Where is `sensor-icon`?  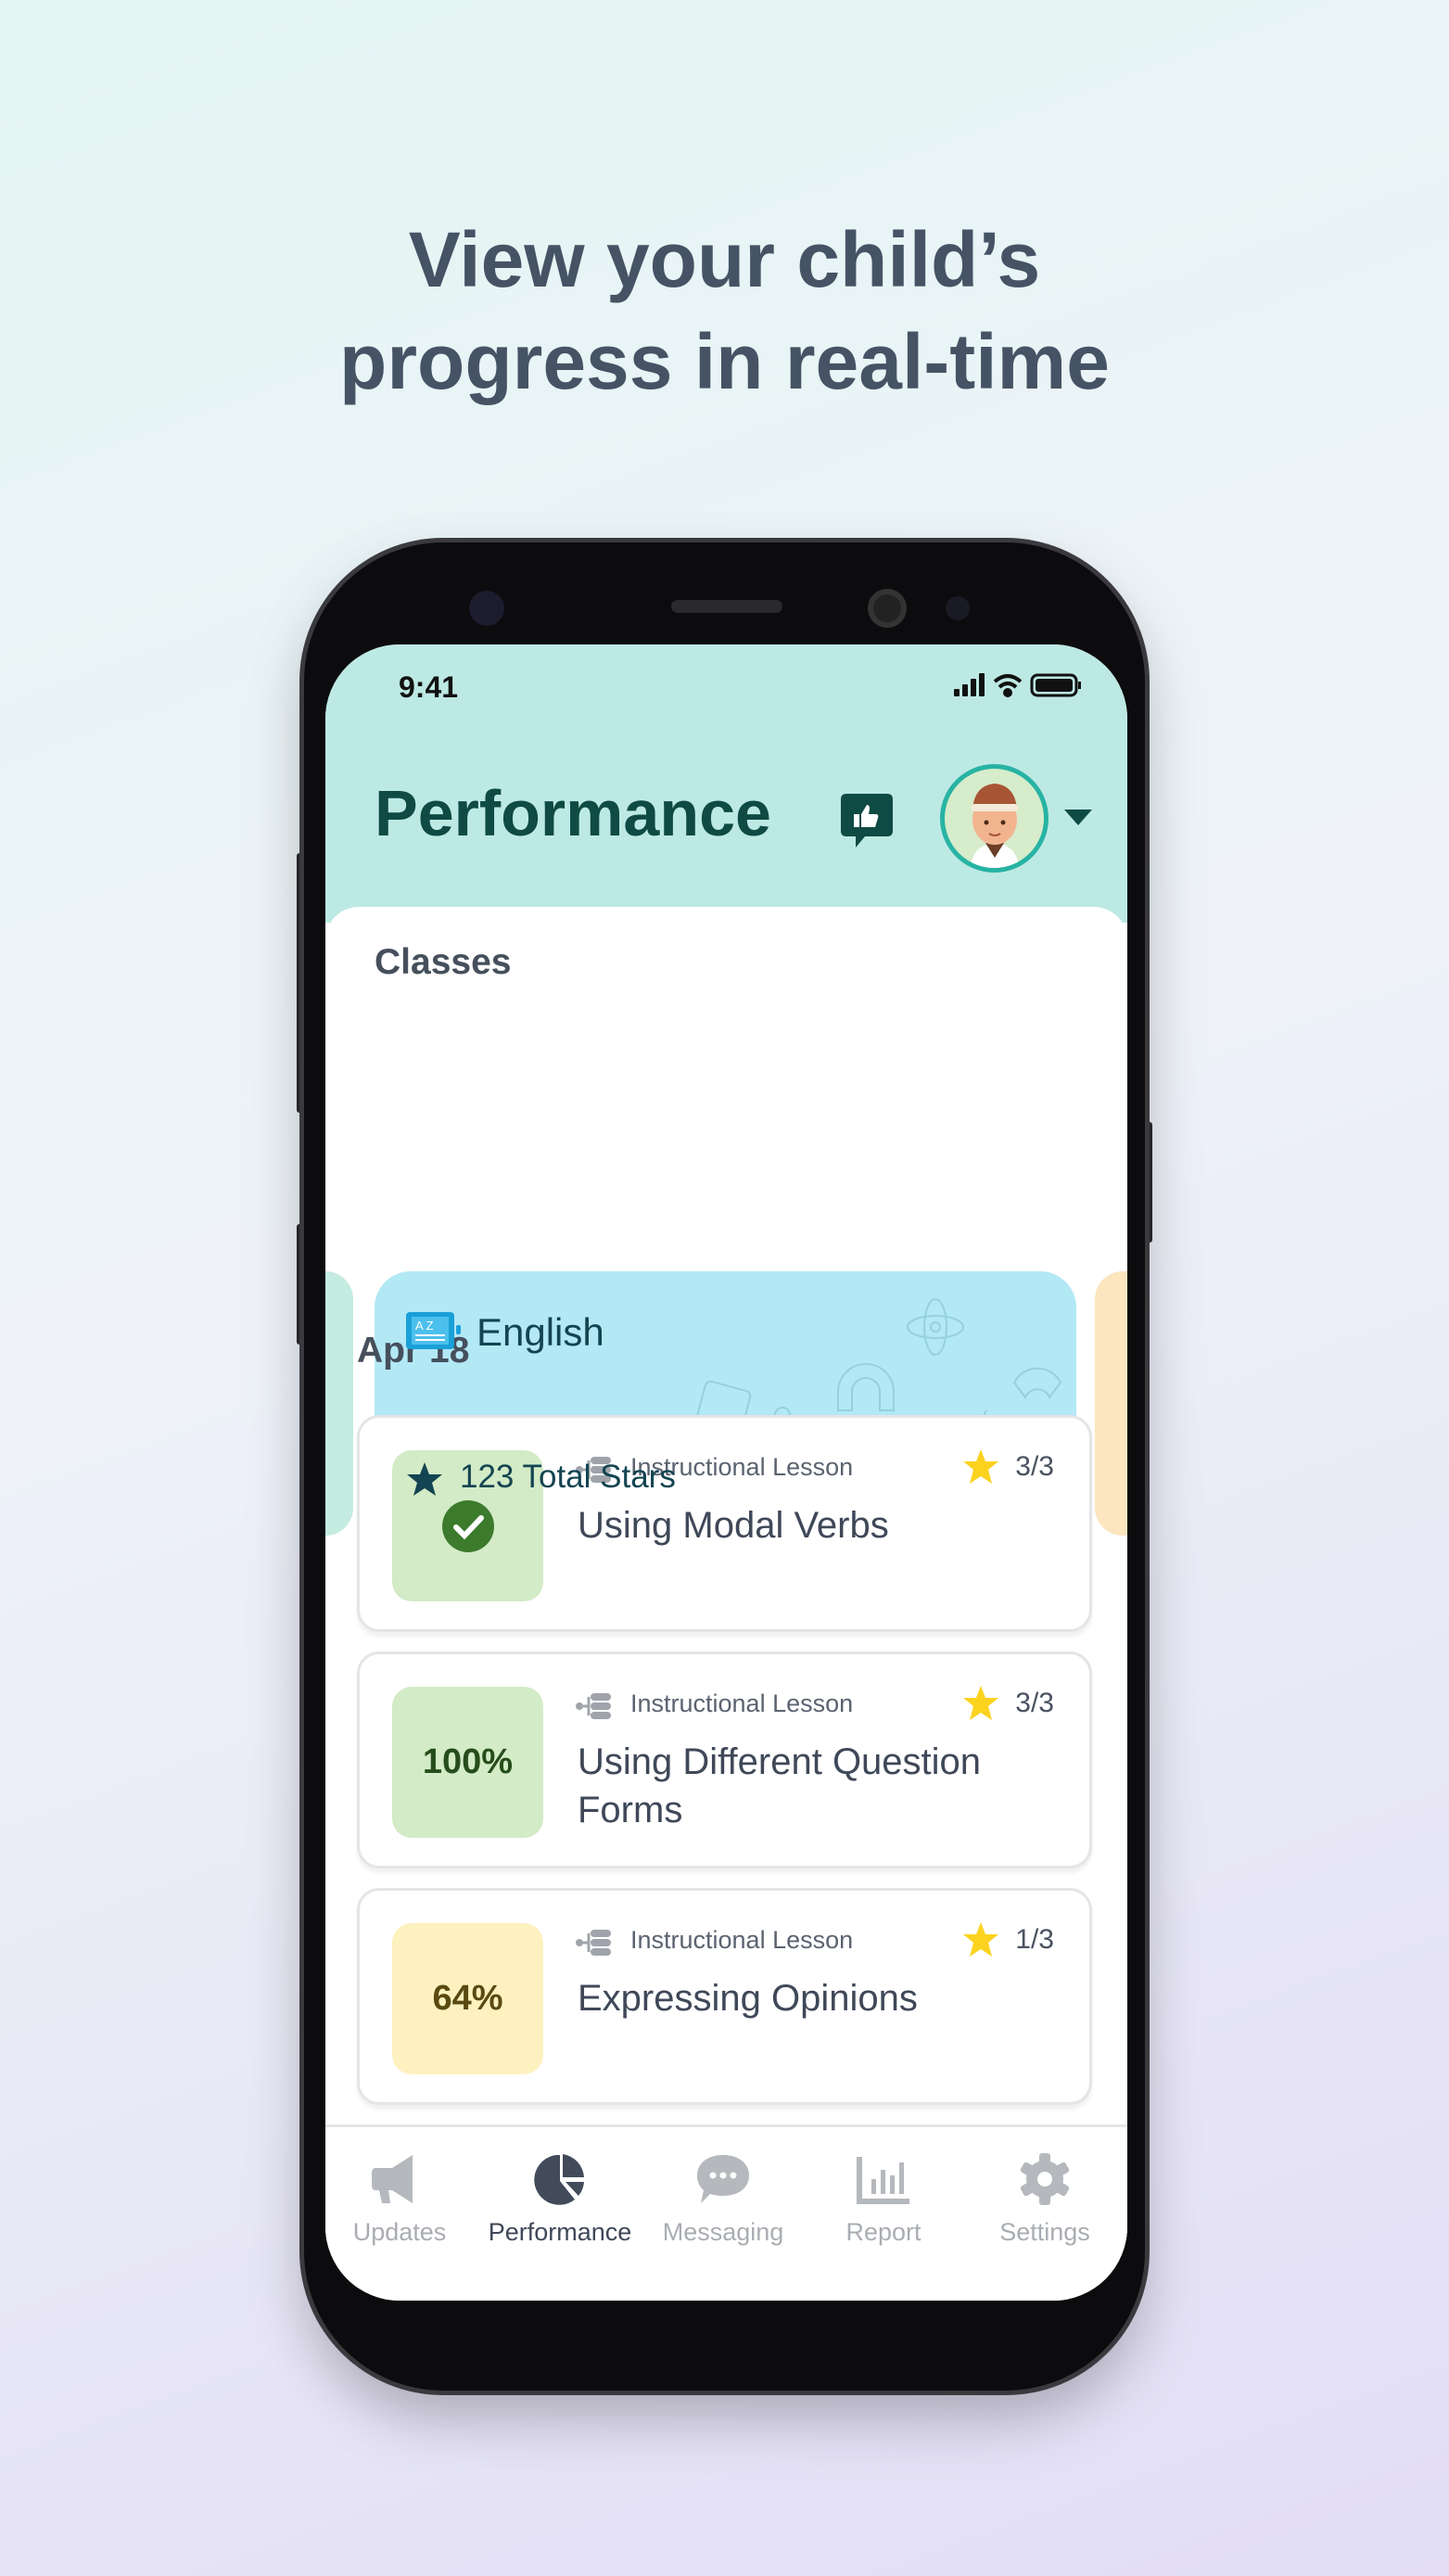 sensor-icon is located at coordinates (486, 608).